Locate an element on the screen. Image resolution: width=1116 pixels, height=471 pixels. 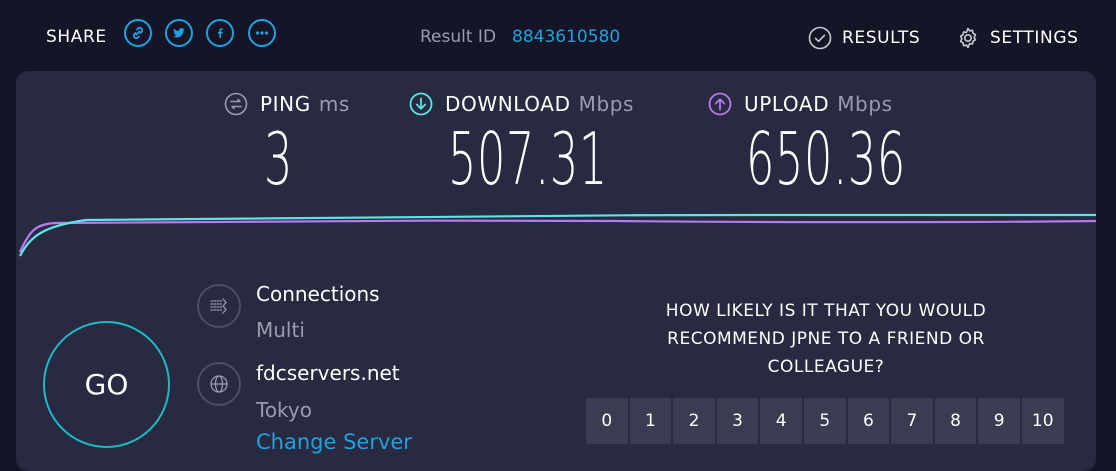
ping-icon is located at coordinates (236, 104).